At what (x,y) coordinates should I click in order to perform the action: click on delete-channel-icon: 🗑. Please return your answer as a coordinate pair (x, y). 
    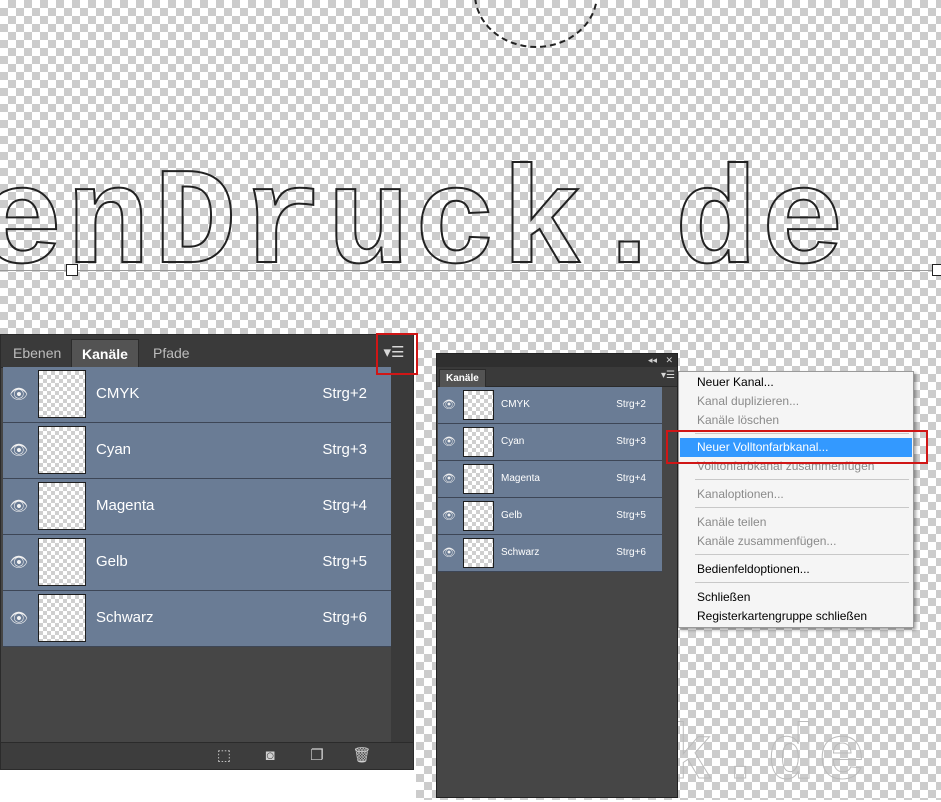
    Looking at the image, I should click on (362, 756).